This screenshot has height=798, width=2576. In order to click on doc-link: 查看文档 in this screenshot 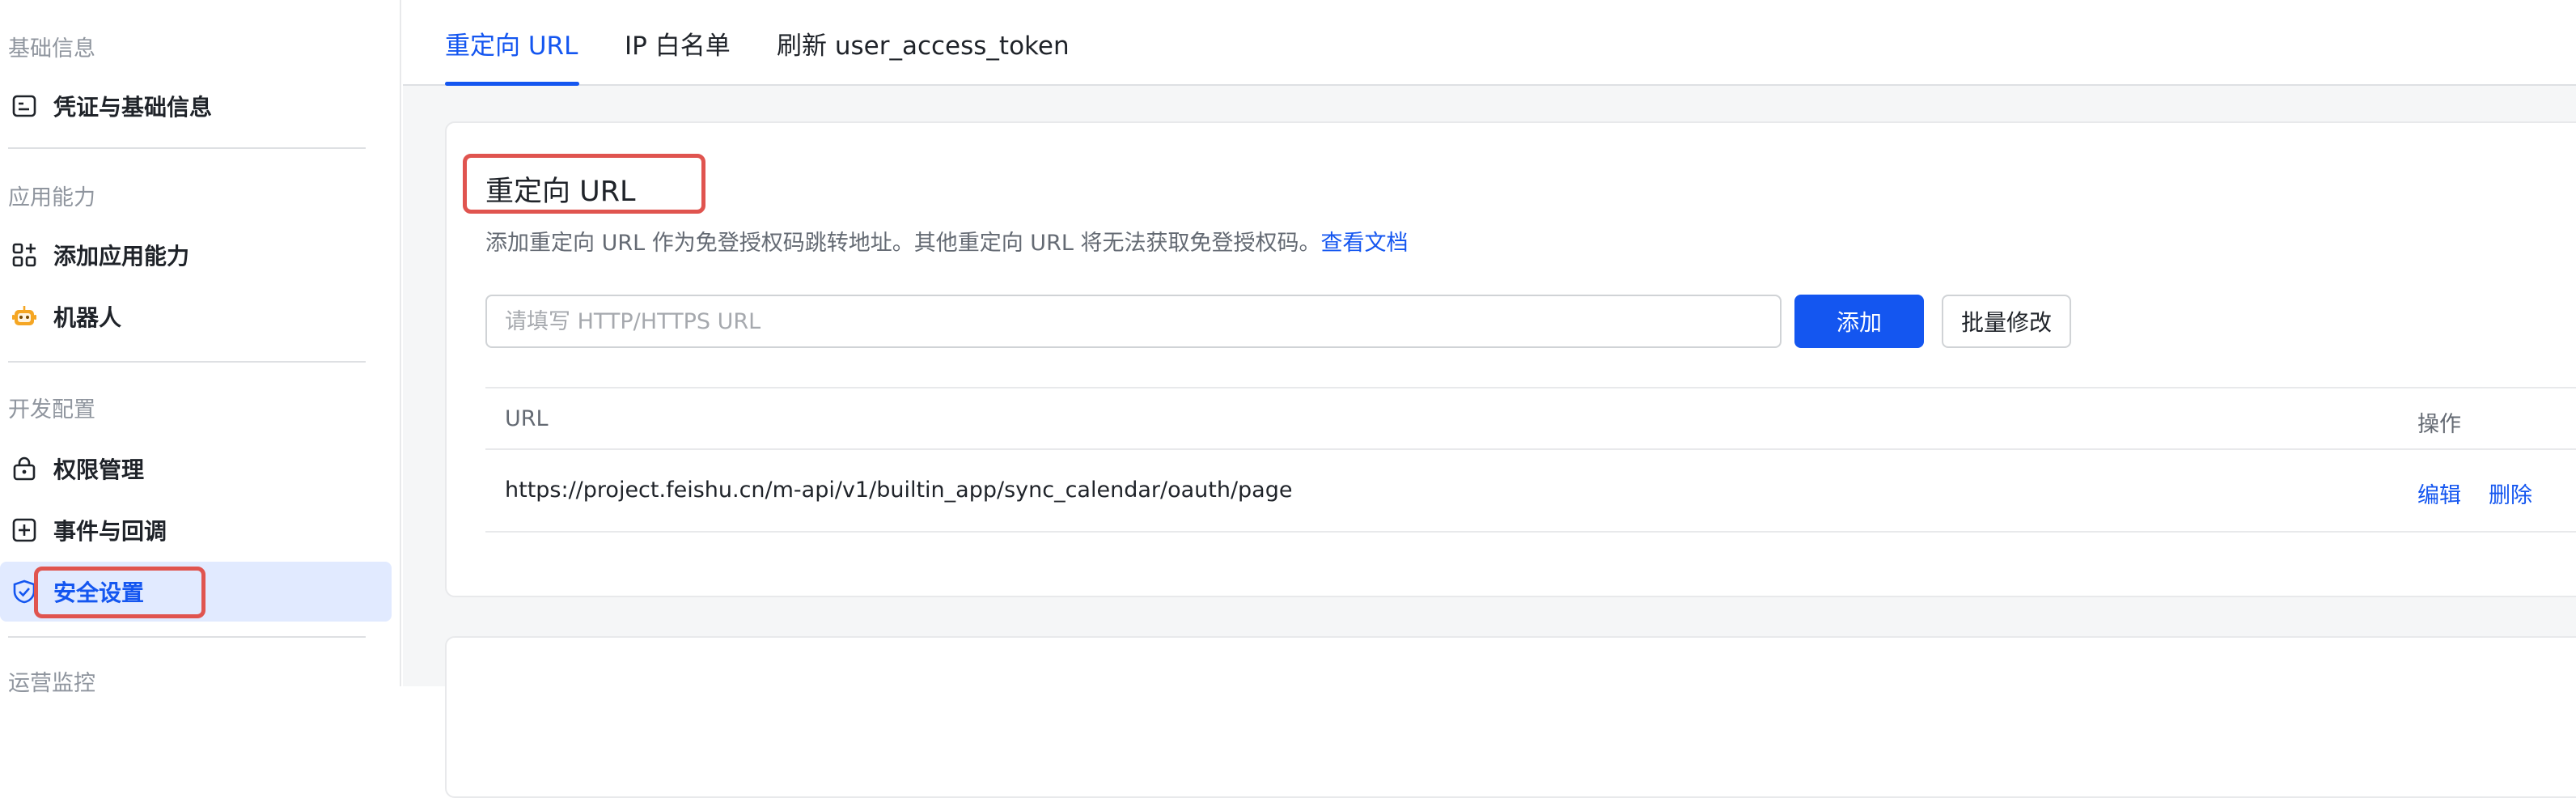, I will do `click(1364, 244)`.